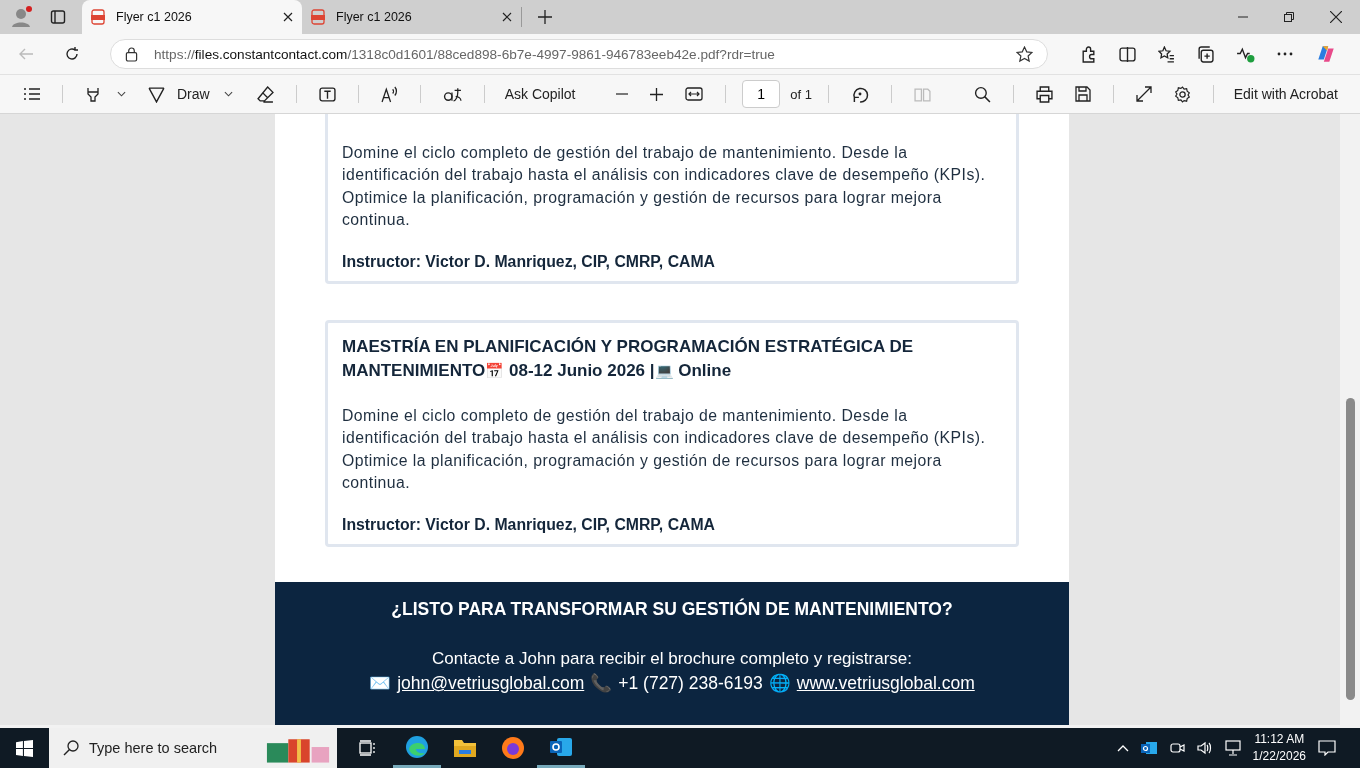  Describe the element at coordinates (1024, 54) in the screenshot. I see `star-icon` at that location.